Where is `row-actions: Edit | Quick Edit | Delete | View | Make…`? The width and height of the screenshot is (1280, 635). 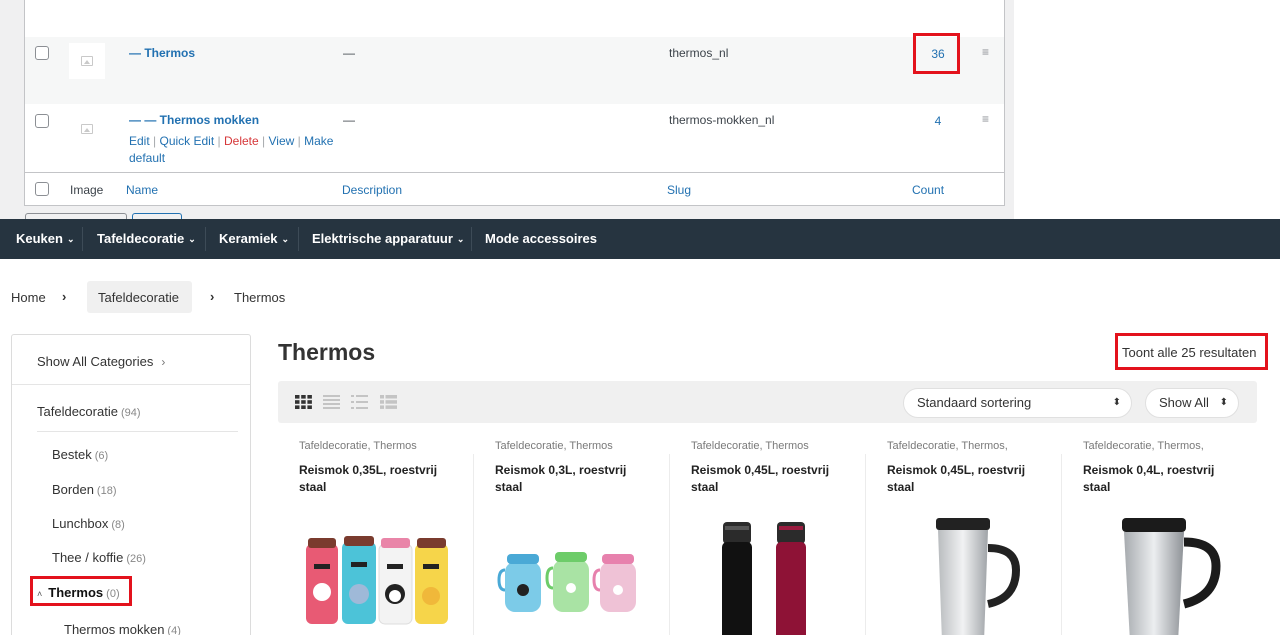
row-actions: Edit | Quick Edit | Delete | View | Make… is located at coordinates (234, 150).